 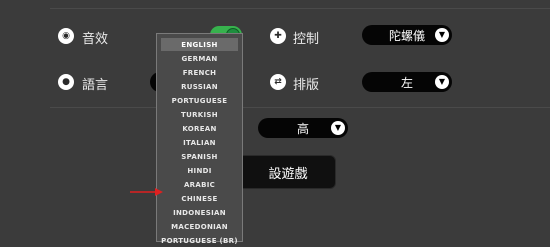 I want to click on layout-label: 排版, so click(x=306, y=85).